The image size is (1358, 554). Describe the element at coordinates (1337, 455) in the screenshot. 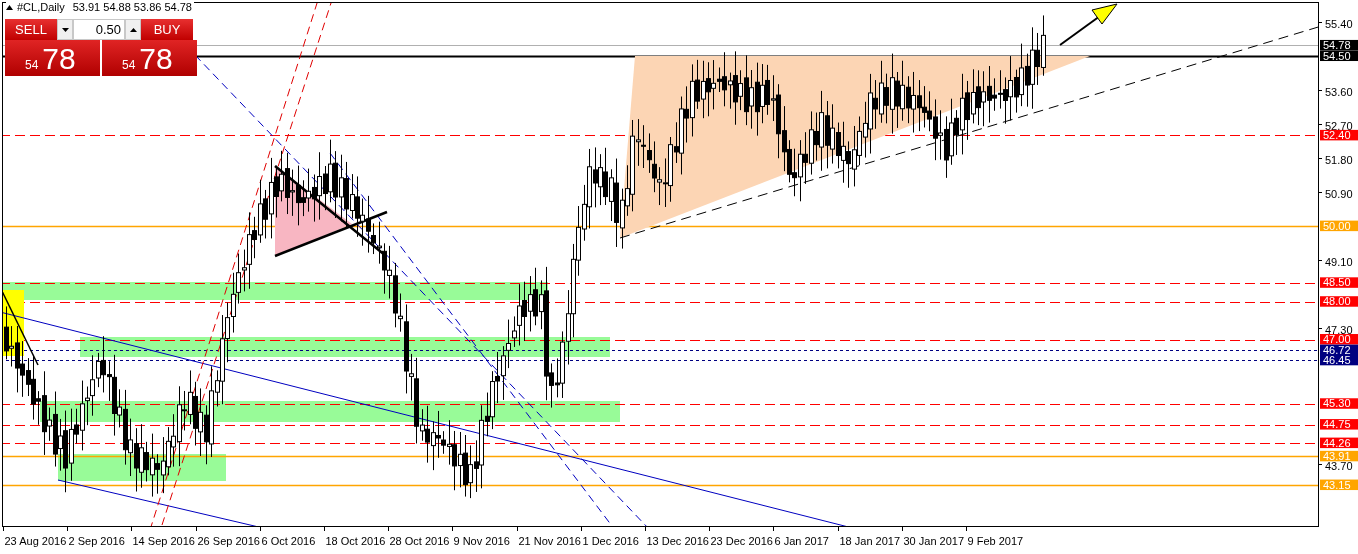

I see `price-tag-label: 43.91` at that location.